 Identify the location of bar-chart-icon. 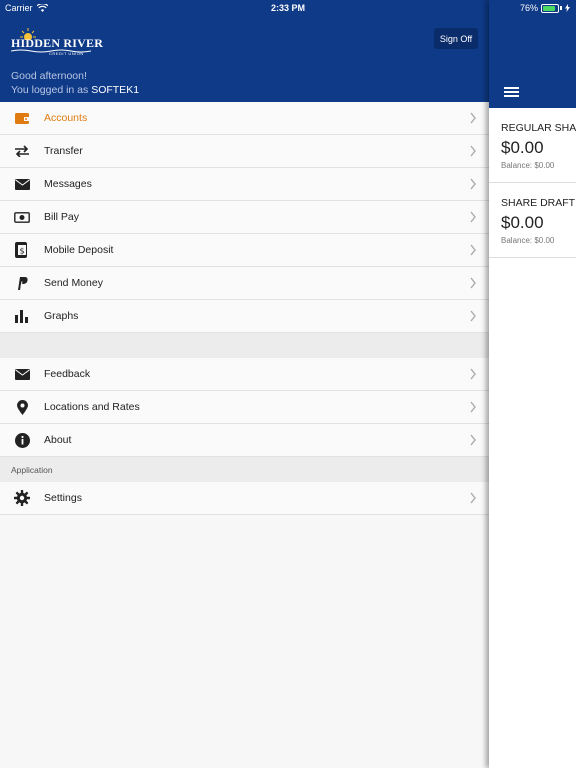
(22, 316).